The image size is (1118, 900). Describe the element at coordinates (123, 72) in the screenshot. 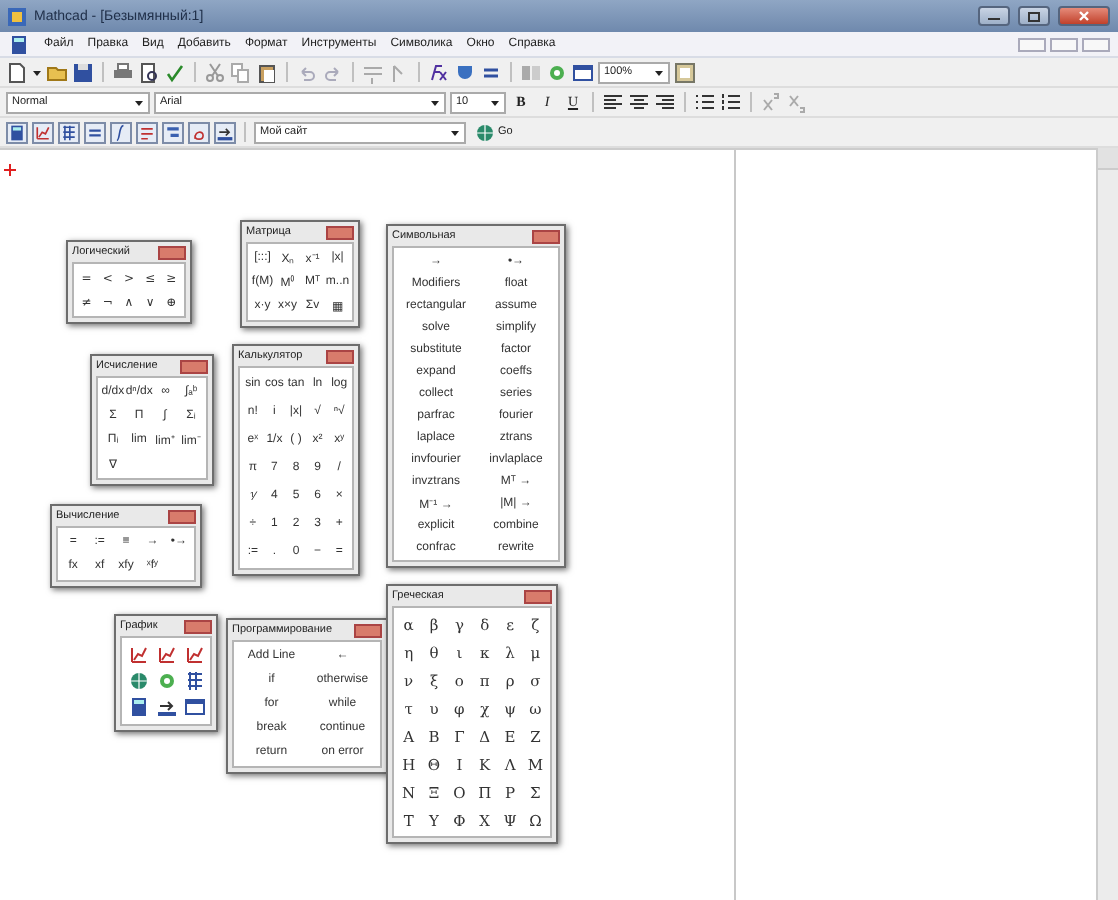

I see `printer-icon` at that location.